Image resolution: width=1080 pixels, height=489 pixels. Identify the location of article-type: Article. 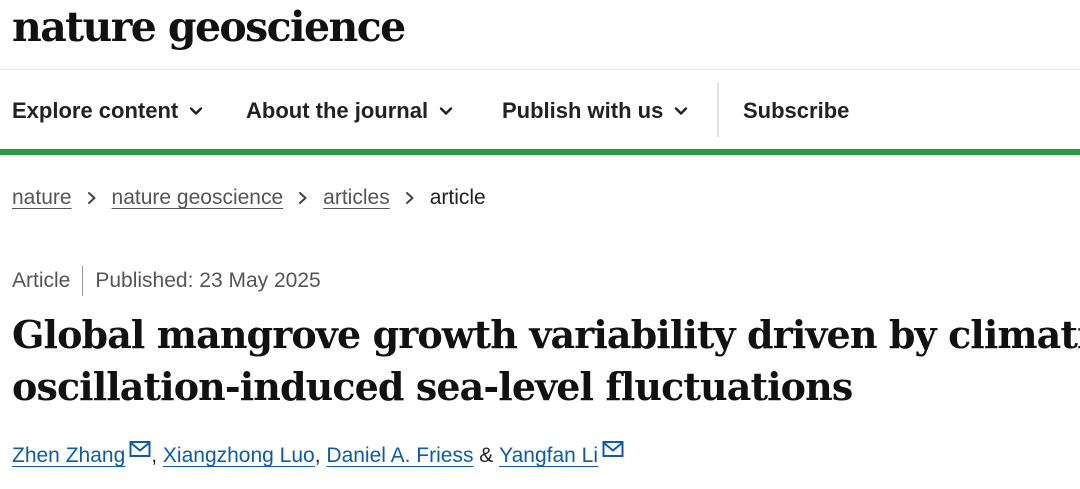
(41, 280).